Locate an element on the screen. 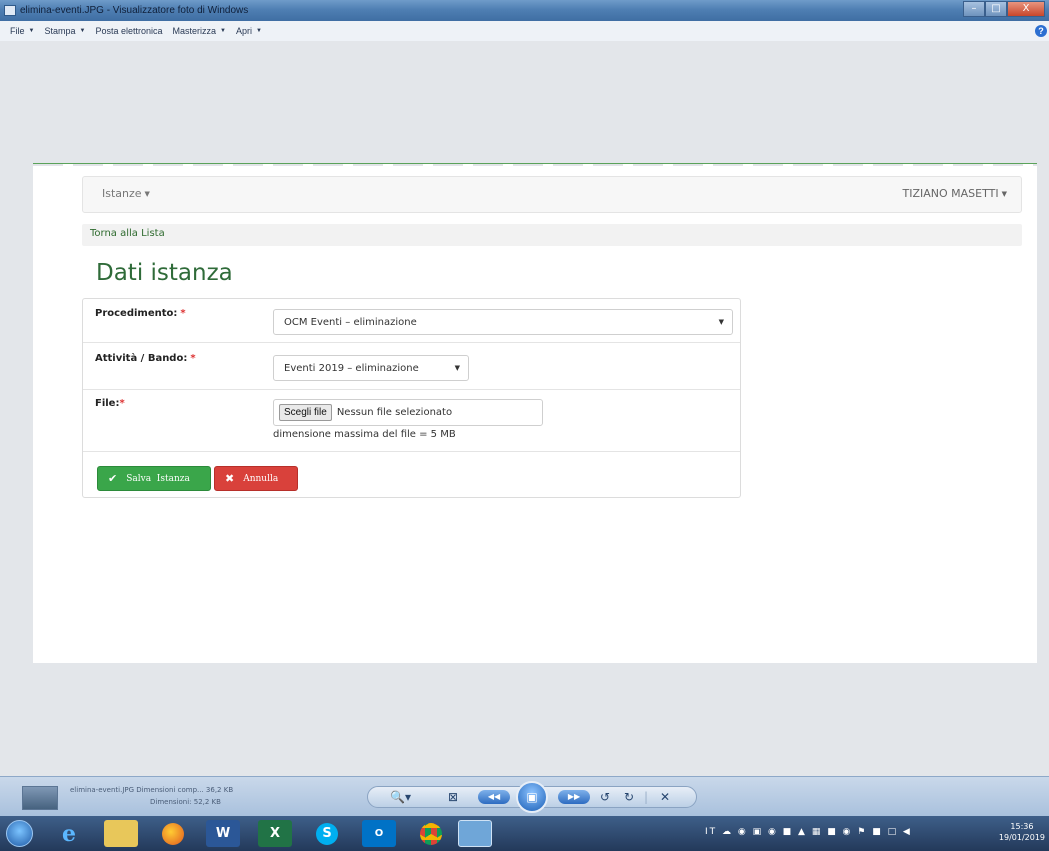 The image size is (1049, 851). firefox-icon is located at coordinates (173, 833).